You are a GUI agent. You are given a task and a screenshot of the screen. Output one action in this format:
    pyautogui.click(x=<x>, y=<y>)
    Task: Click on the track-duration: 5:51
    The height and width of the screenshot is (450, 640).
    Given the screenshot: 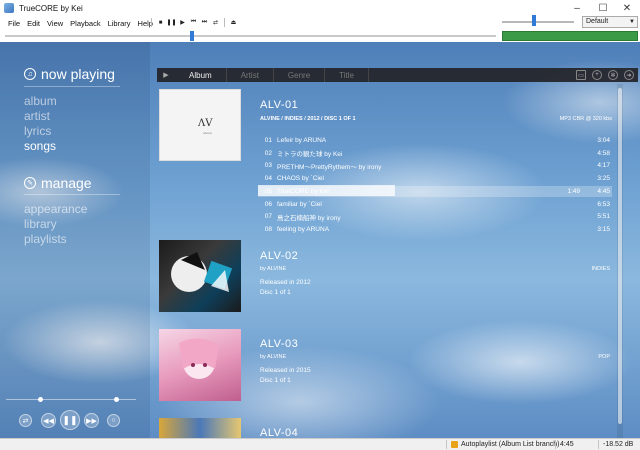 What is the action you would take?
    pyautogui.click(x=603, y=217)
    